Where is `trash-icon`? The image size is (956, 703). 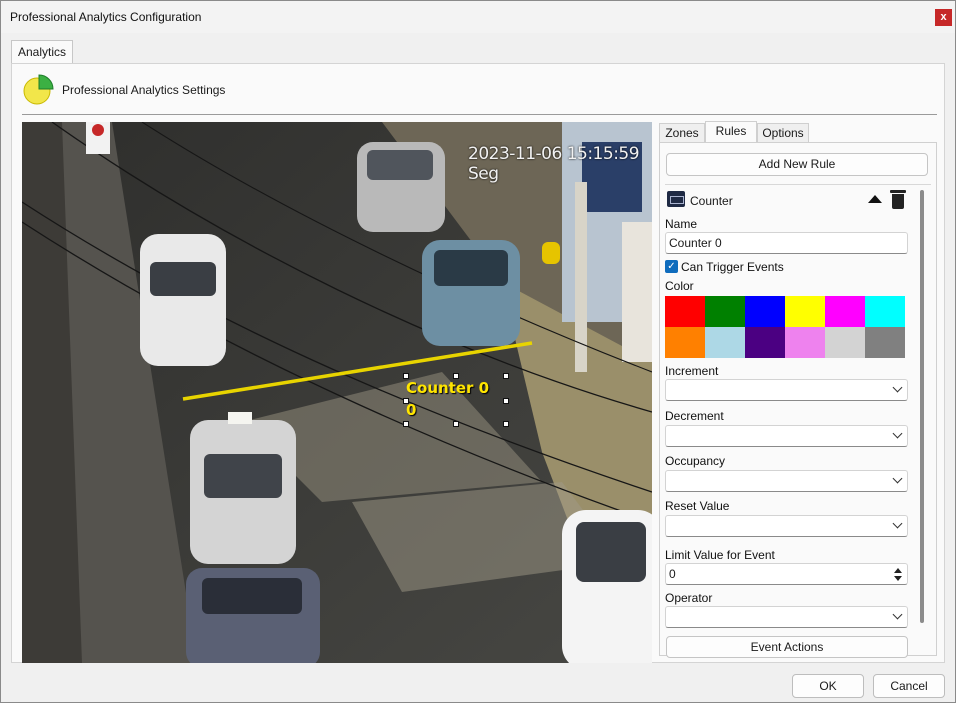 trash-icon is located at coordinates (898, 199).